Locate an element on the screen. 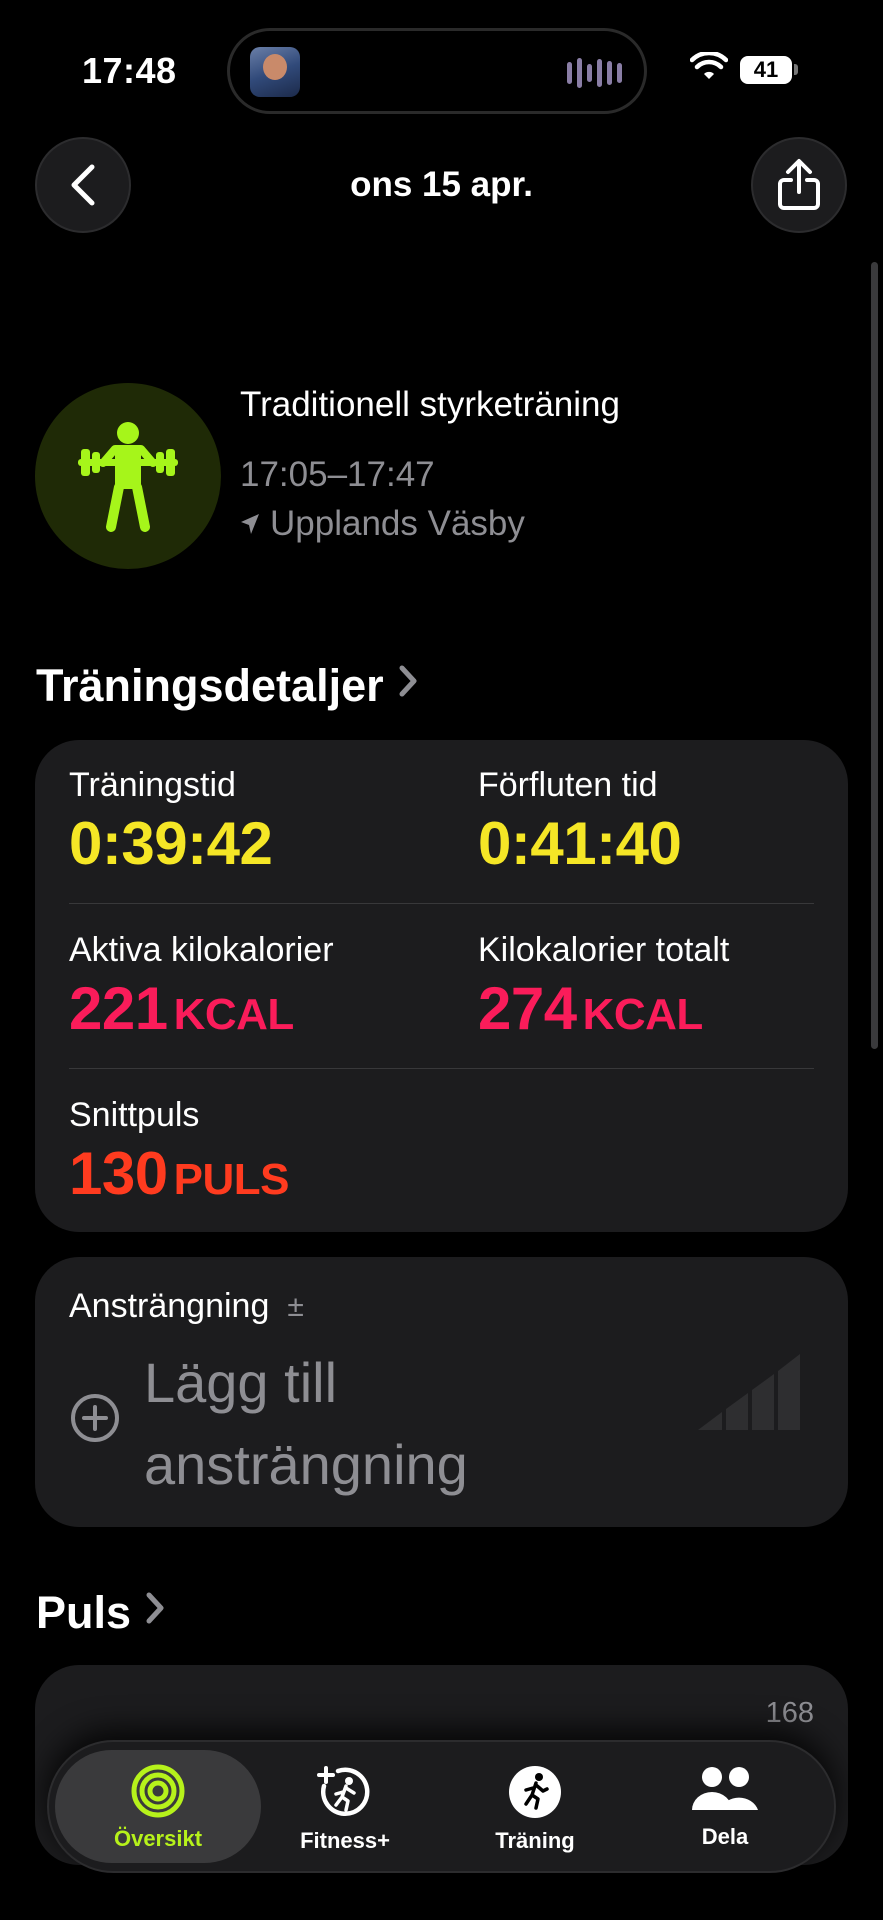 This screenshot has height=1920, width=883. share-icon is located at coordinates (799, 184).